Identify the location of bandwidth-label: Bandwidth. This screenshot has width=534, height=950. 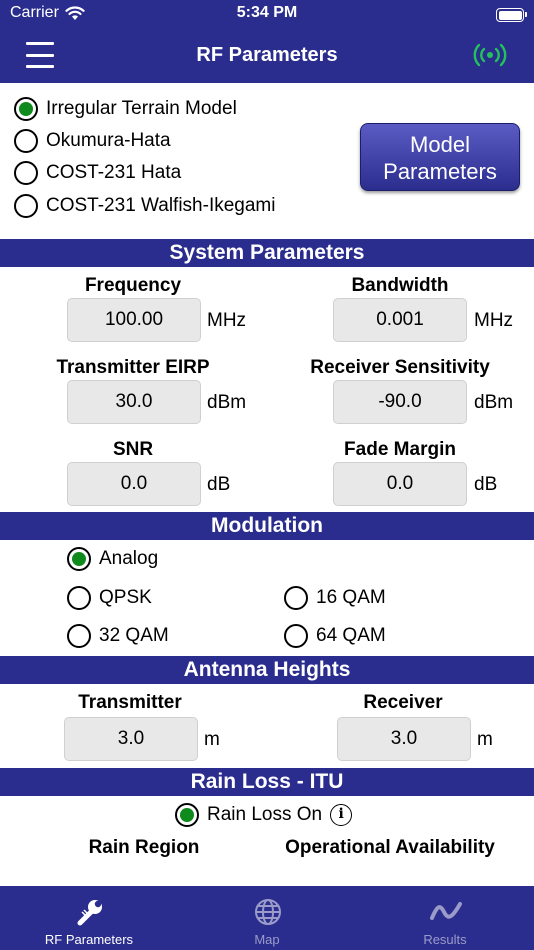
(400, 285).